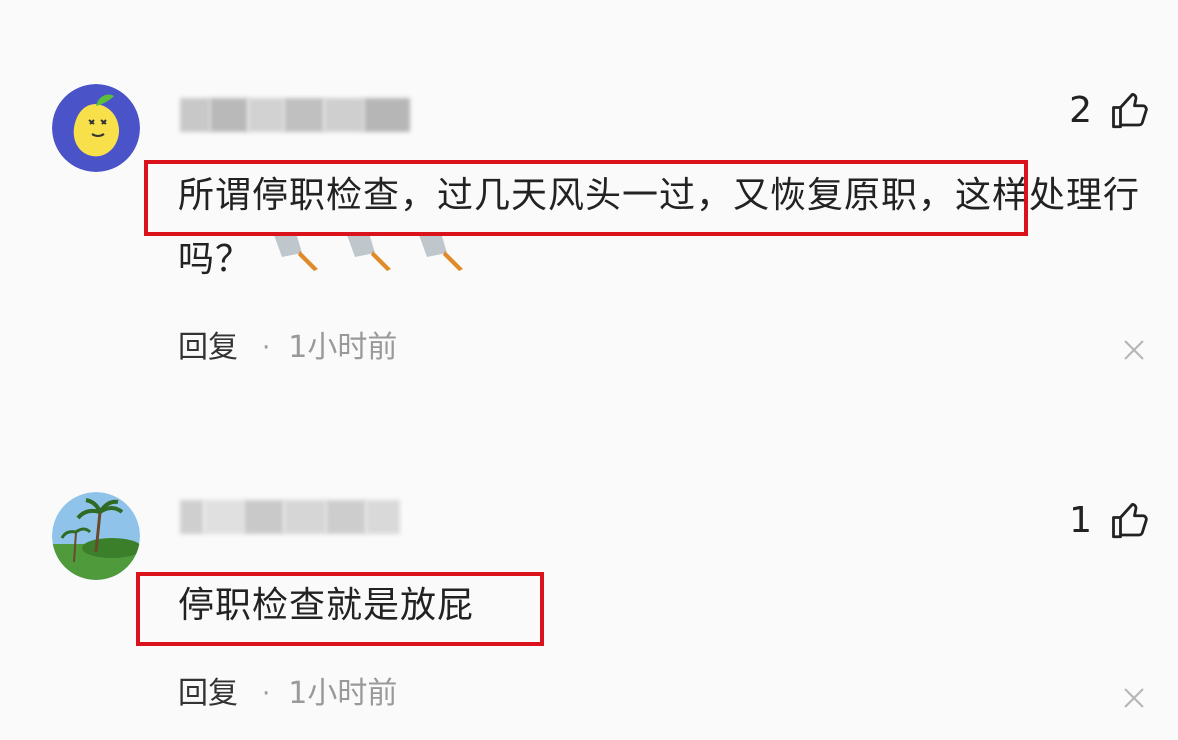 The image size is (1178, 740). I want to click on comment-text: 所谓停职检查，过几天风头一过，又恢复原职，这样处理行吗？, so click(668, 229).